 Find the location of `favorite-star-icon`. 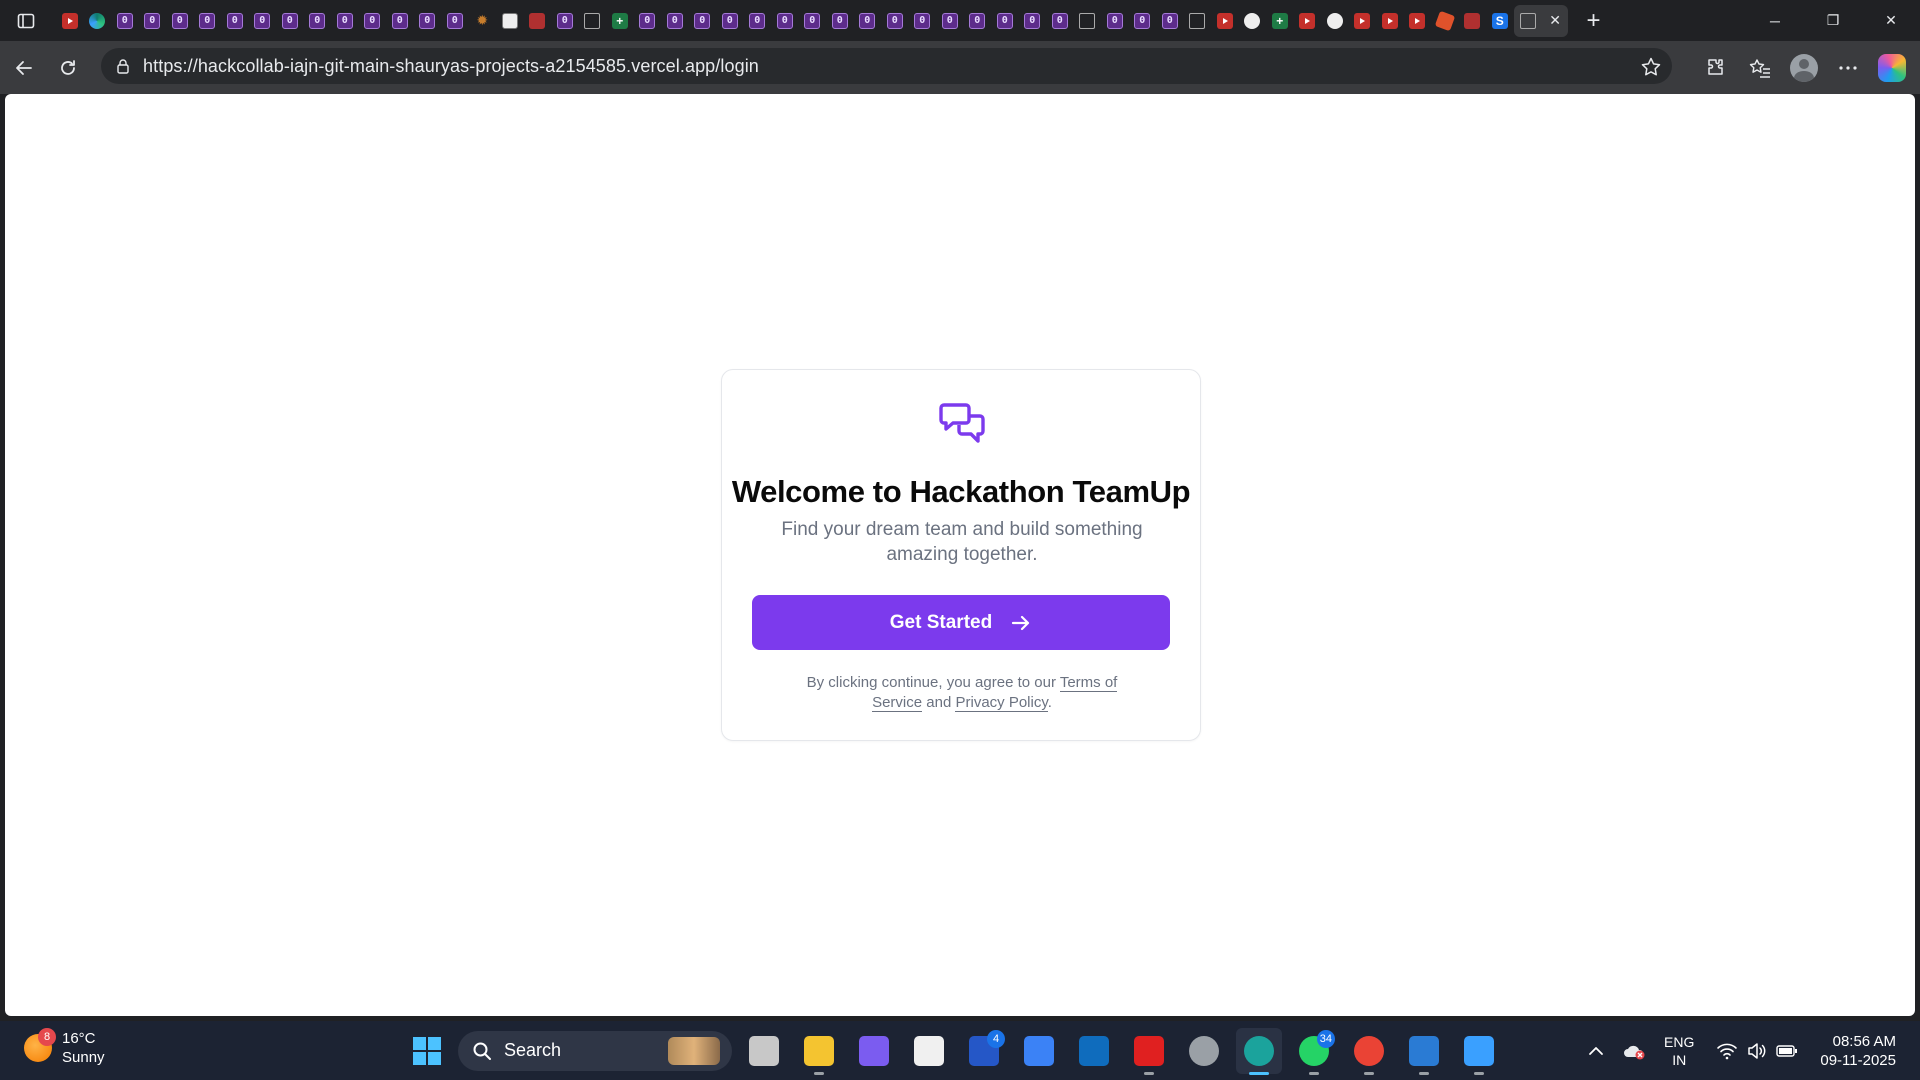

favorite-star-icon is located at coordinates (1651, 67).